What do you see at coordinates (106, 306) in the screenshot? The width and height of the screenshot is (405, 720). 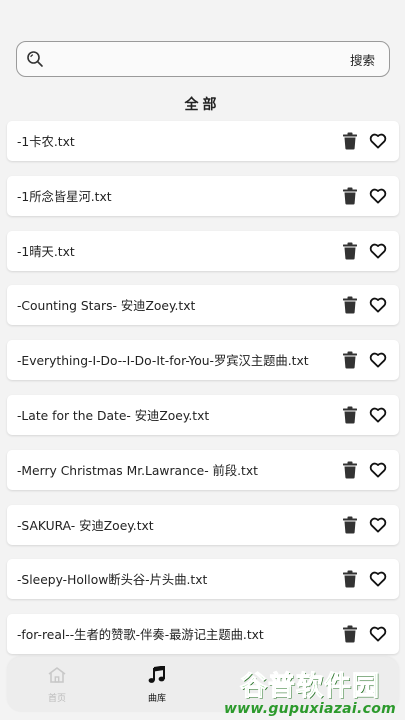 I see `song-title: -Counting Stars- 安迪Zoey.txt` at bounding box center [106, 306].